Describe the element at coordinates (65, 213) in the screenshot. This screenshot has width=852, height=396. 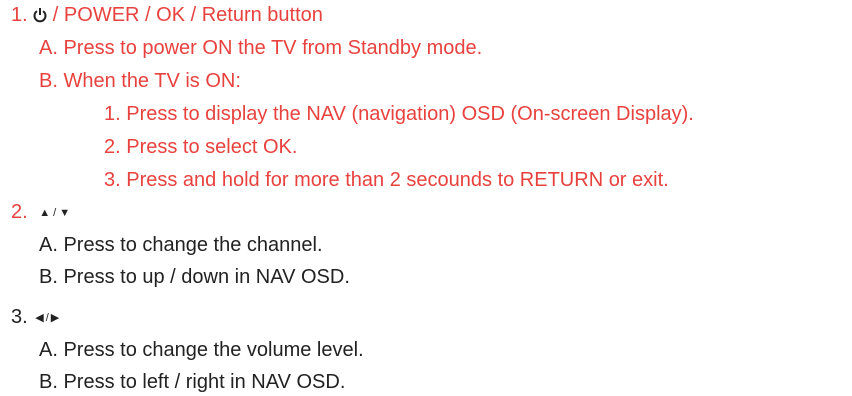
I see `down-arrow-icon: ▼` at that location.